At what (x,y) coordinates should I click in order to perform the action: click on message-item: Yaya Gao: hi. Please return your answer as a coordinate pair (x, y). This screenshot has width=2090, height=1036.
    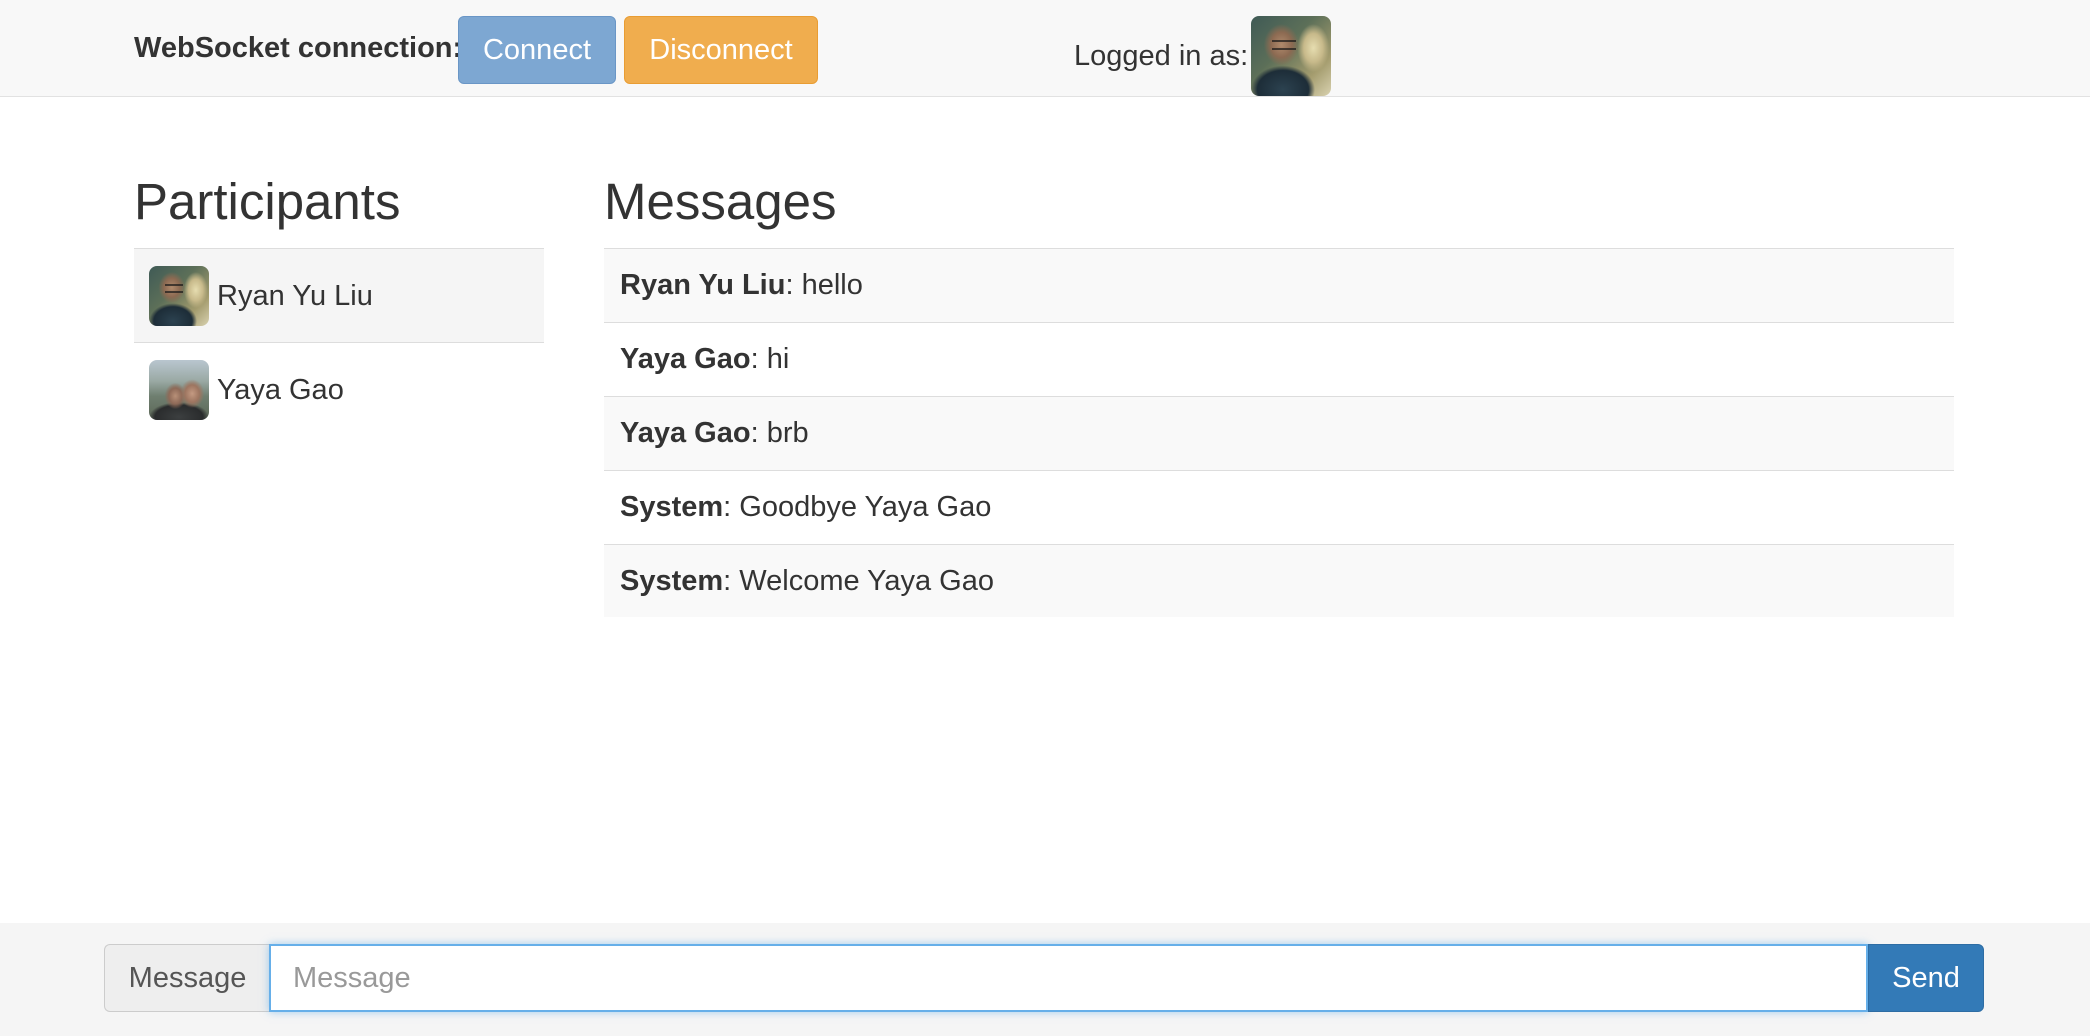
    Looking at the image, I should click on (1279, 360).